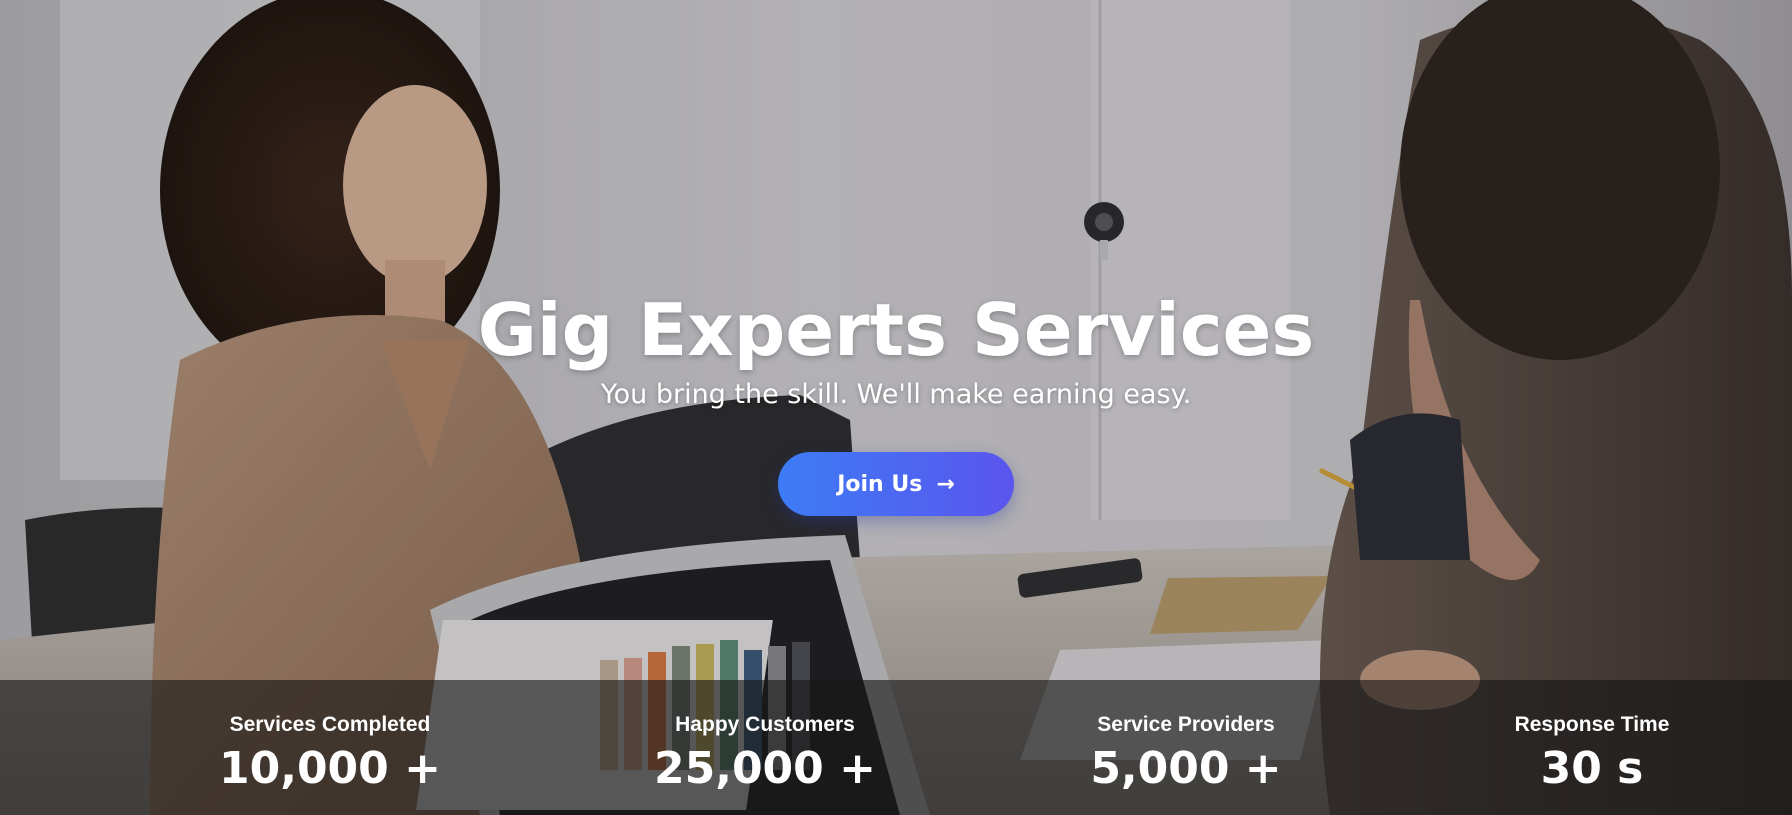 This screenshot has width=1792, height=815. I want to click on stat-services-completed: Services Completed 10,000 +, so click(330, 753).